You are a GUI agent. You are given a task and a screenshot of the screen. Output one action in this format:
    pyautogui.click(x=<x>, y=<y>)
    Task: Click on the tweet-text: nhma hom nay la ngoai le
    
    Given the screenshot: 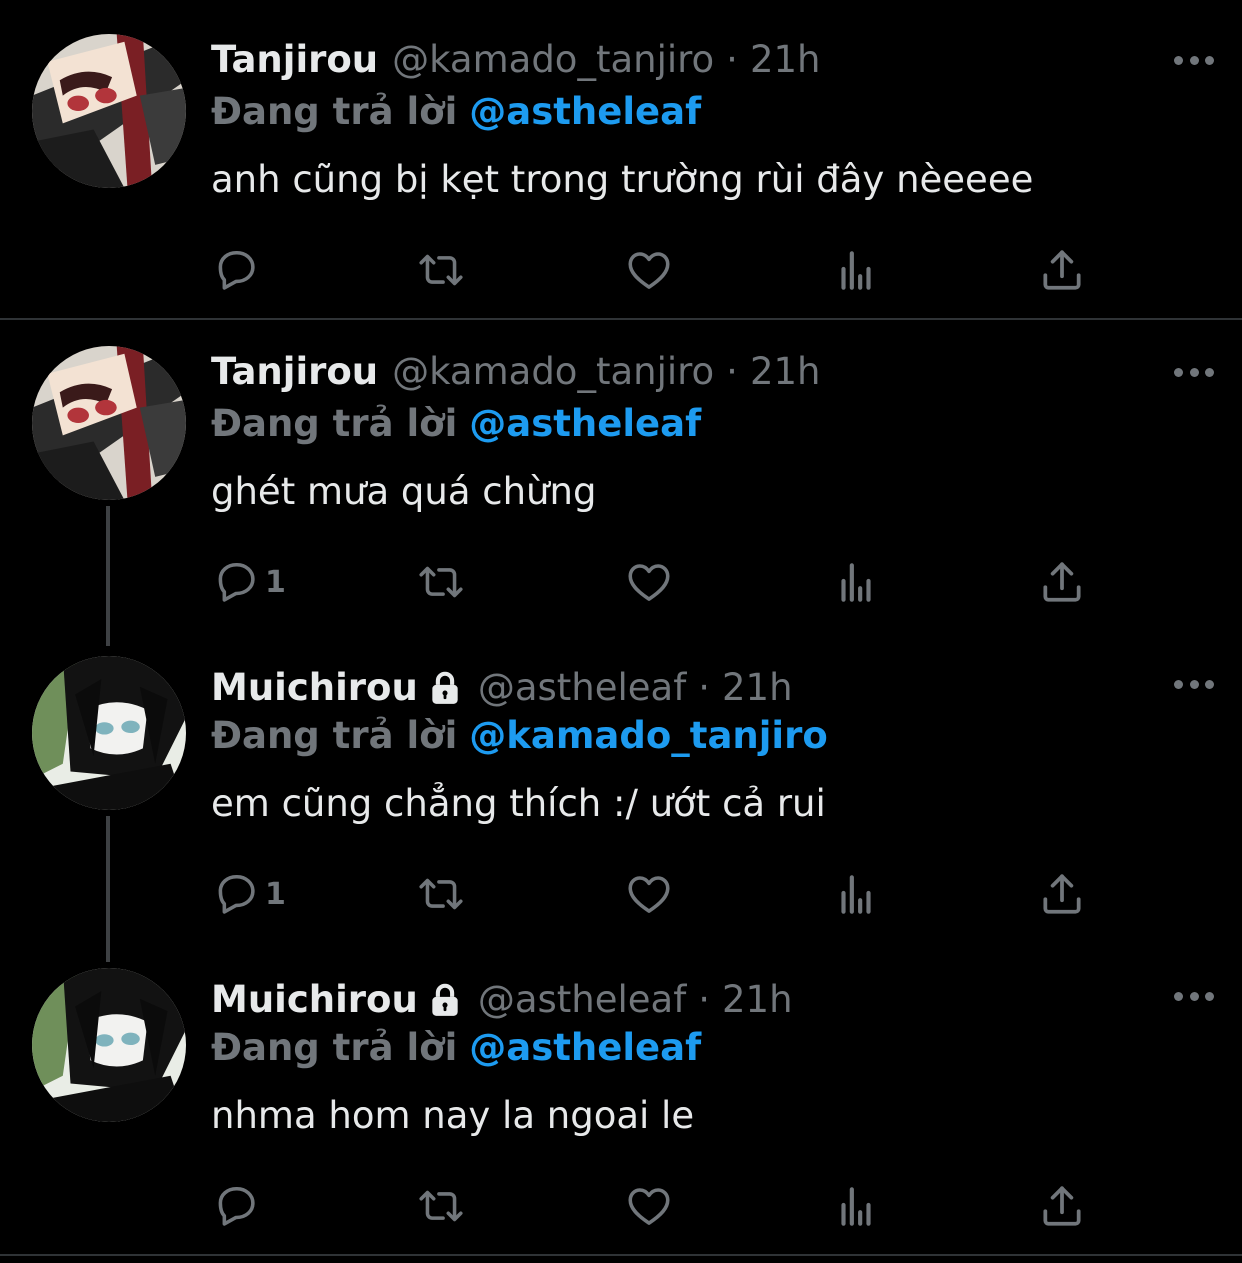 What is the action you would take?
    pyautogui.click(x=453, y=1115)
    